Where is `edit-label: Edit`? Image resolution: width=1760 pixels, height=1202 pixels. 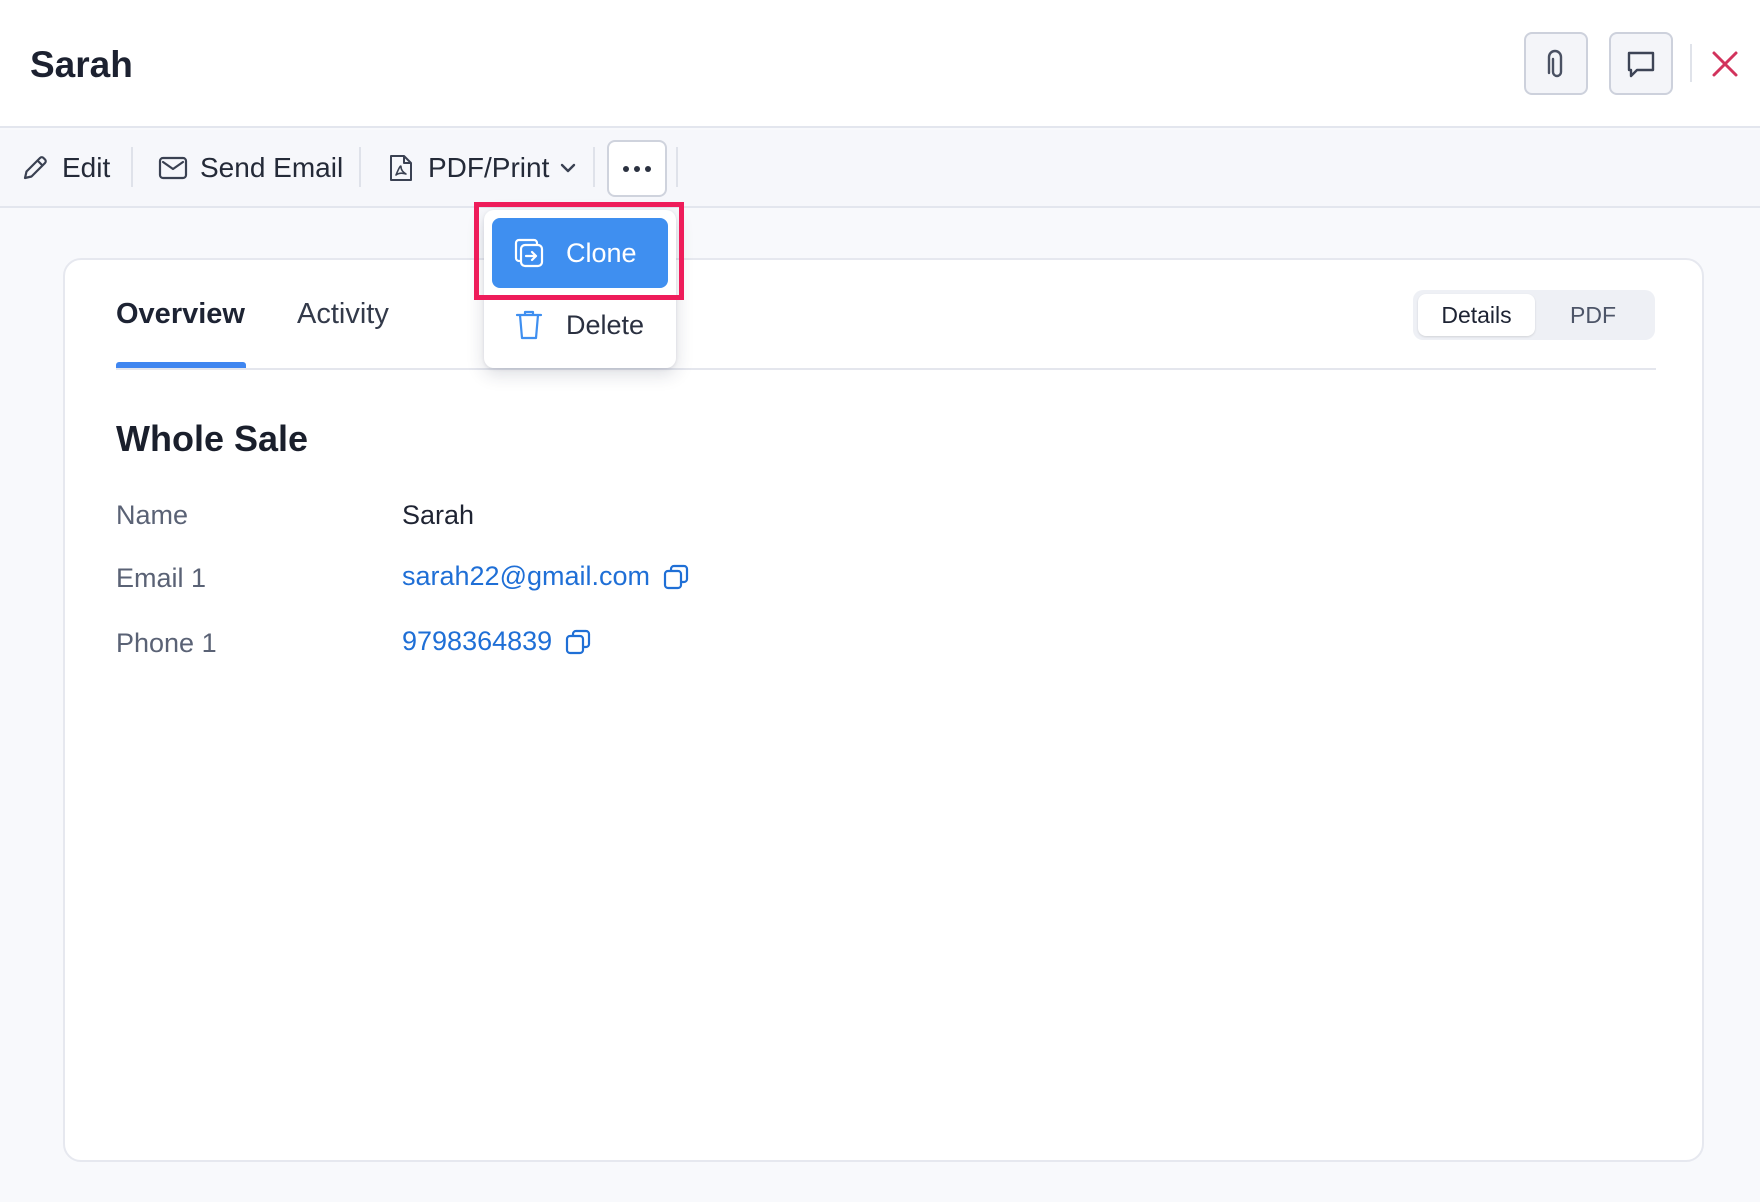 edit-label: Edit is located at coordinates (86, 167).